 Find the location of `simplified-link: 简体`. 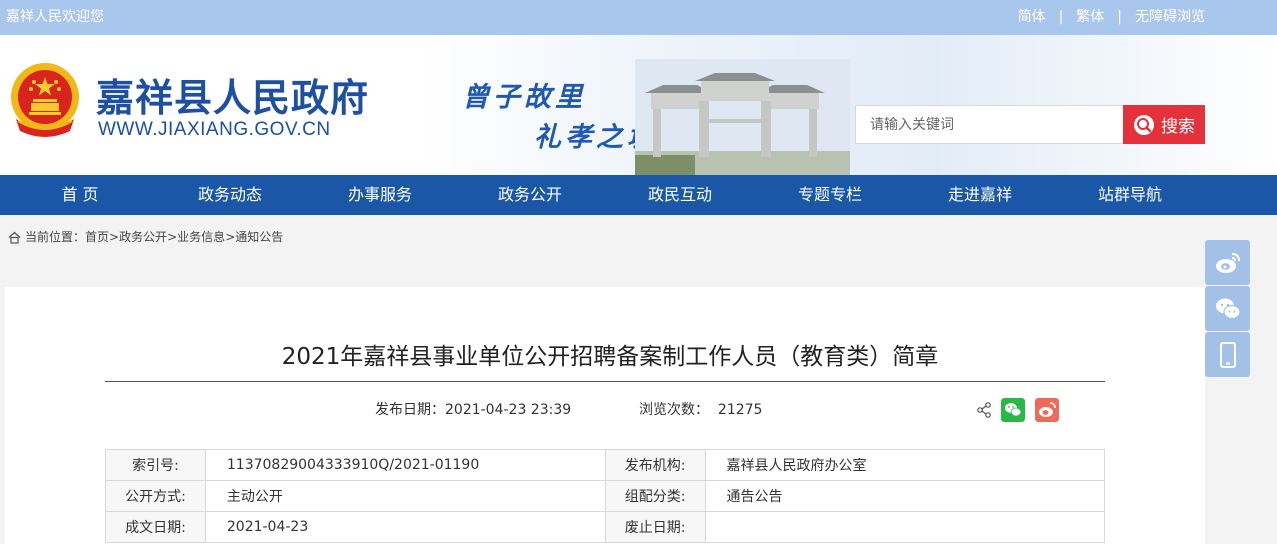

simplified-link: 简体 is located at coordinates (1032, 17).